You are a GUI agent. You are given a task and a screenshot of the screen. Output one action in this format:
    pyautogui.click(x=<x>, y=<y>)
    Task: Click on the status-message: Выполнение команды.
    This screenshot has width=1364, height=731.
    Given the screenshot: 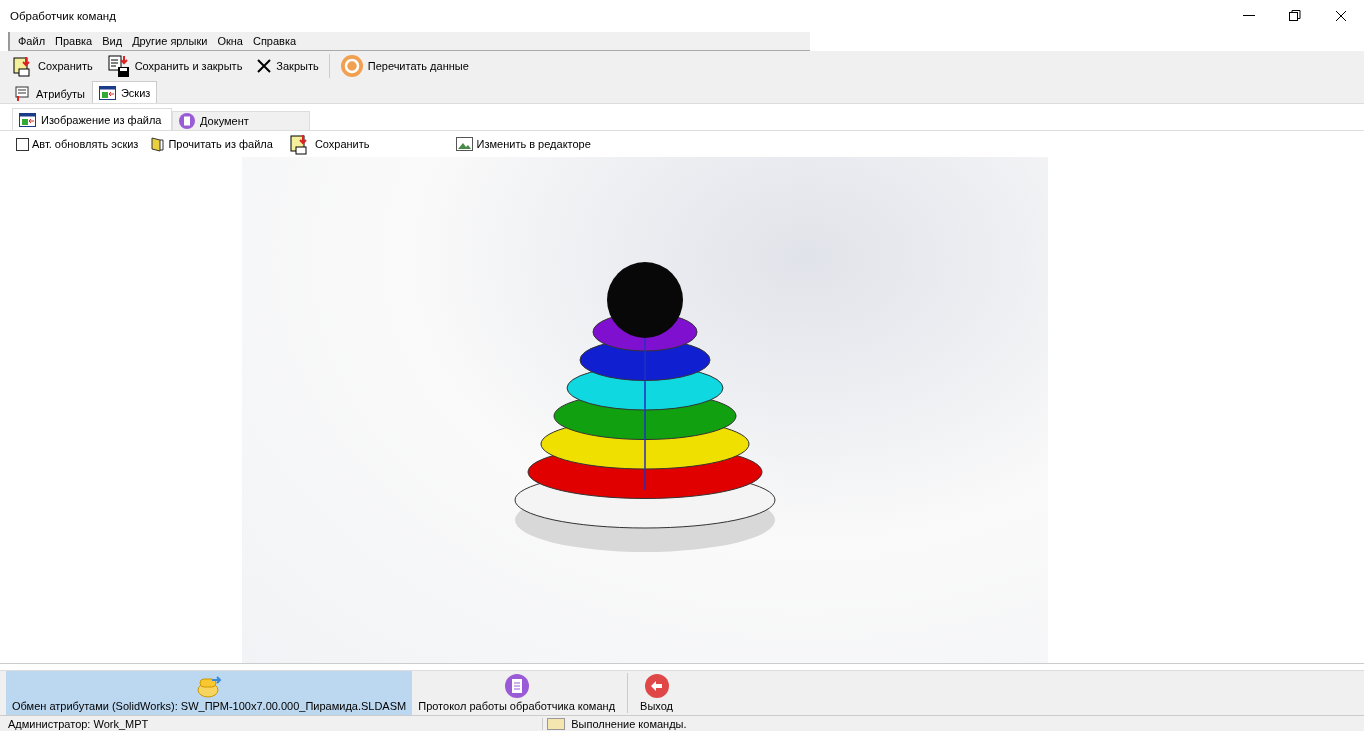 What is the action you would take?
    pyautogui.click(x=629, y=723)
    